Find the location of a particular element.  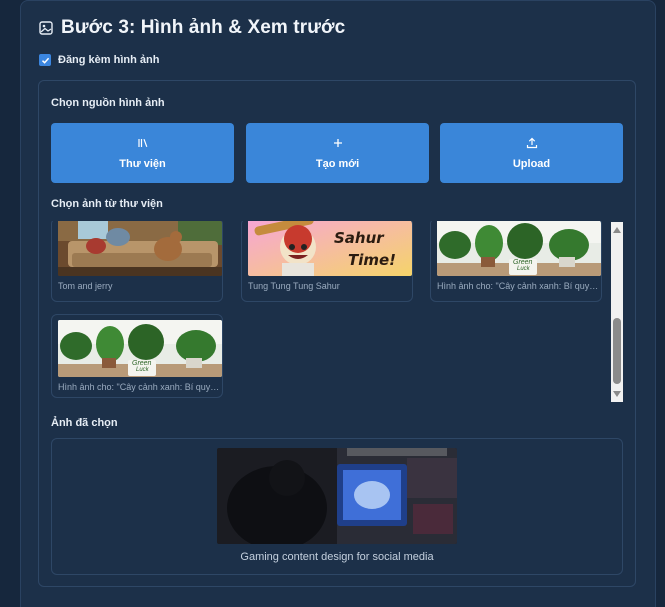

library-item-caption: Tung Tung Tung Sahur is located at coordinates (294, 286).